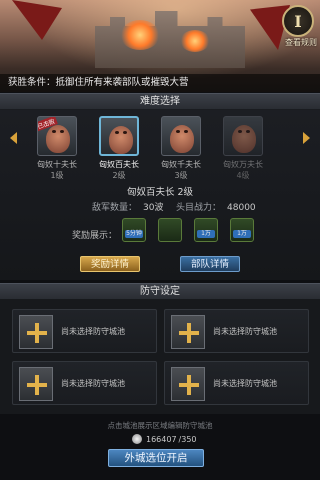  I want to click on prev-arrow-icon, so click(13, 138).